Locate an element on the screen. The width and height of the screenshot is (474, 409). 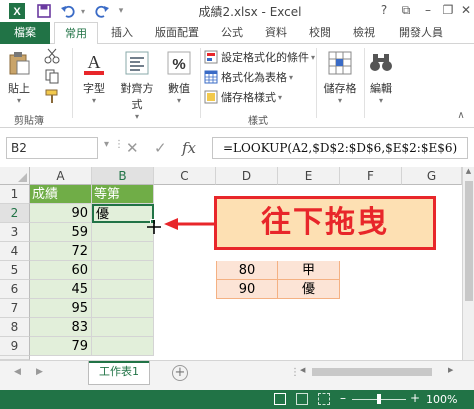
cell-a9: 79 is located at coordinates (61, 346).